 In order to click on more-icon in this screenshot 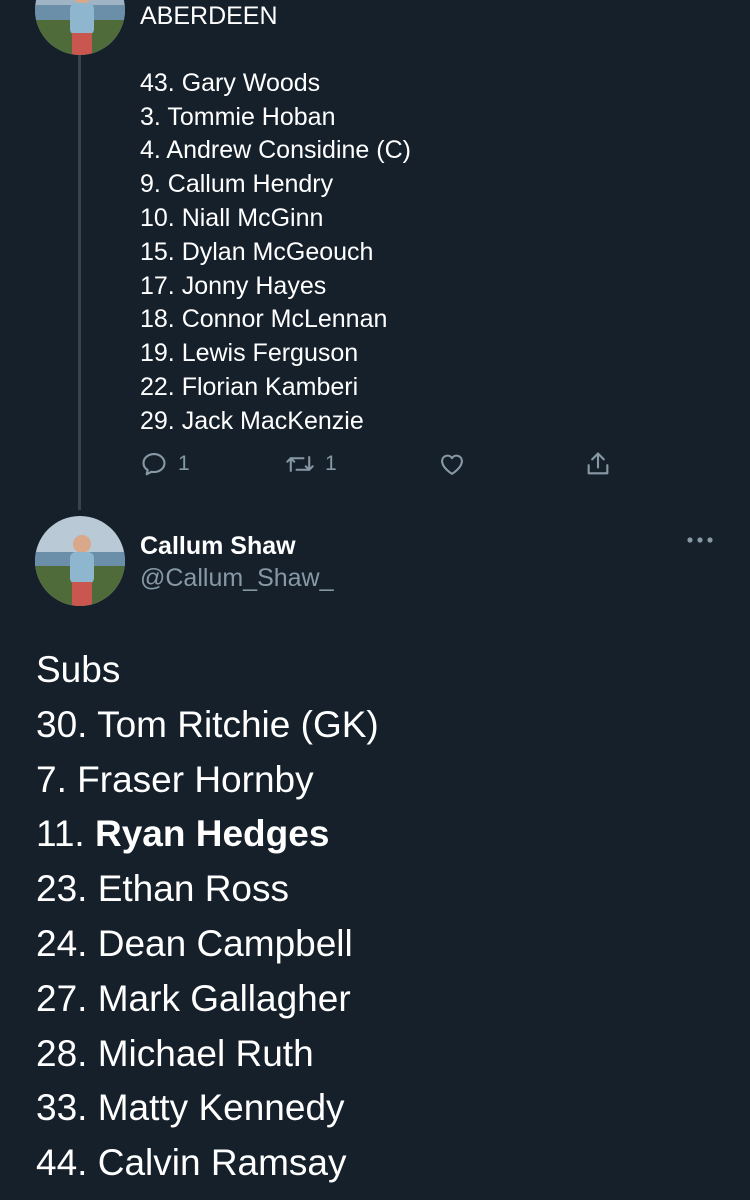, I will do `click(700, 537)`.